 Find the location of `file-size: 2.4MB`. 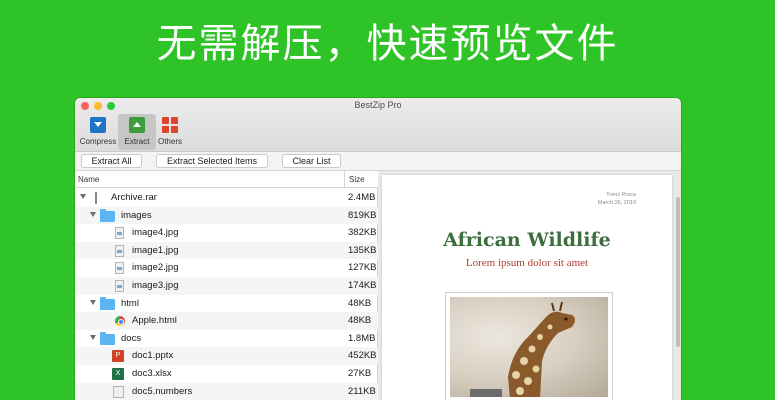

file-size: 2.4MB is located at coordinates (362, 197).